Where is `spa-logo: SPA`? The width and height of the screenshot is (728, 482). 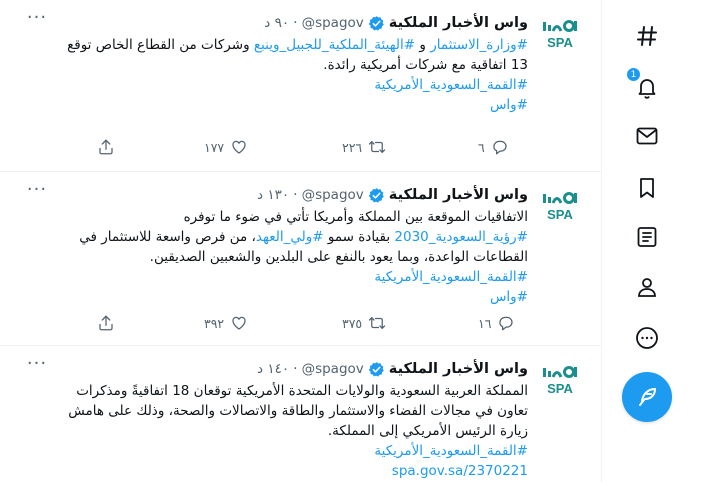
spa-logo: SPA is located at coordinates (560, 35).